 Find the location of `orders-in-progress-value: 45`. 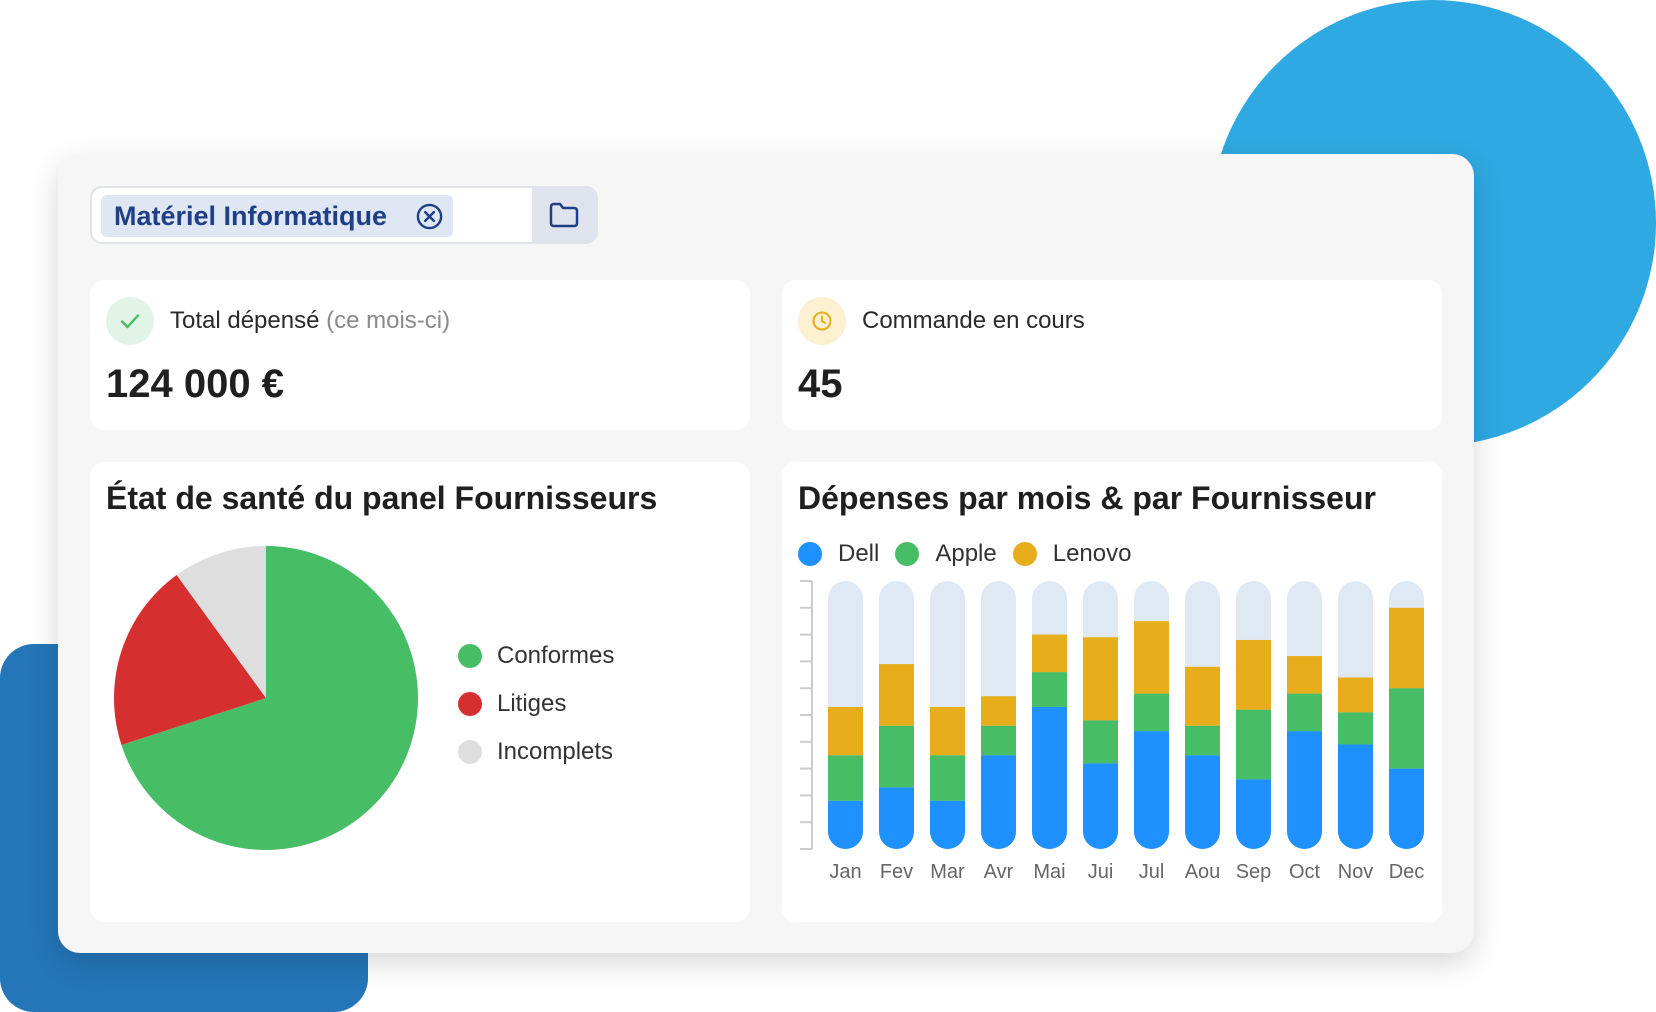

orders-in-progress-value: 45 is located at coordinates (820, 384).